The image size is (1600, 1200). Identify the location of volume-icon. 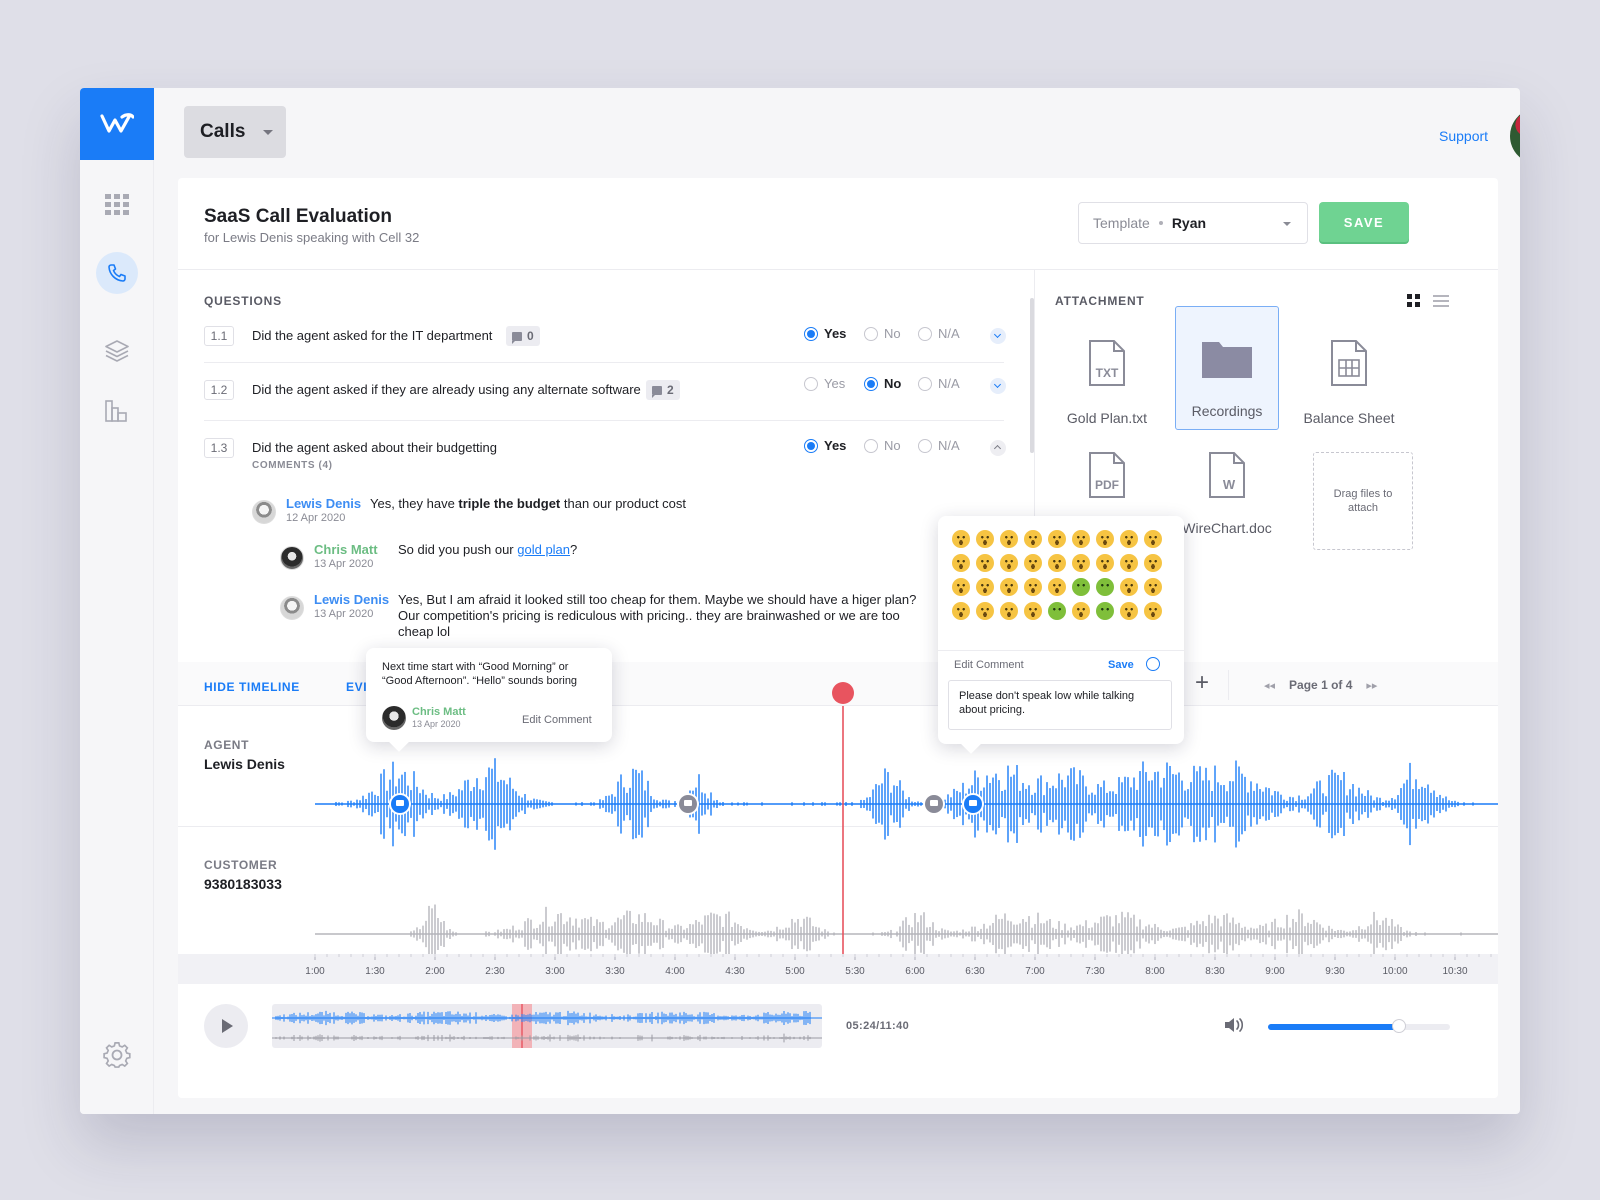
(1235, 1025).